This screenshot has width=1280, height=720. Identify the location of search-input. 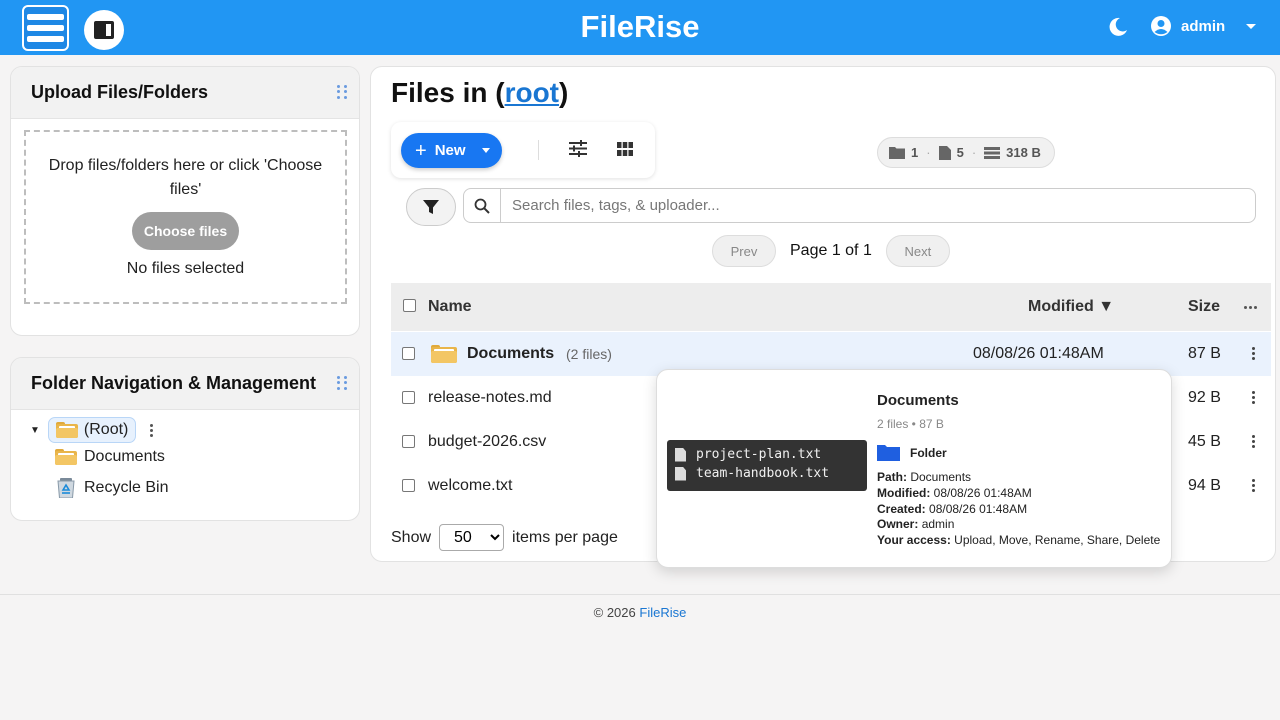
(877, 205).